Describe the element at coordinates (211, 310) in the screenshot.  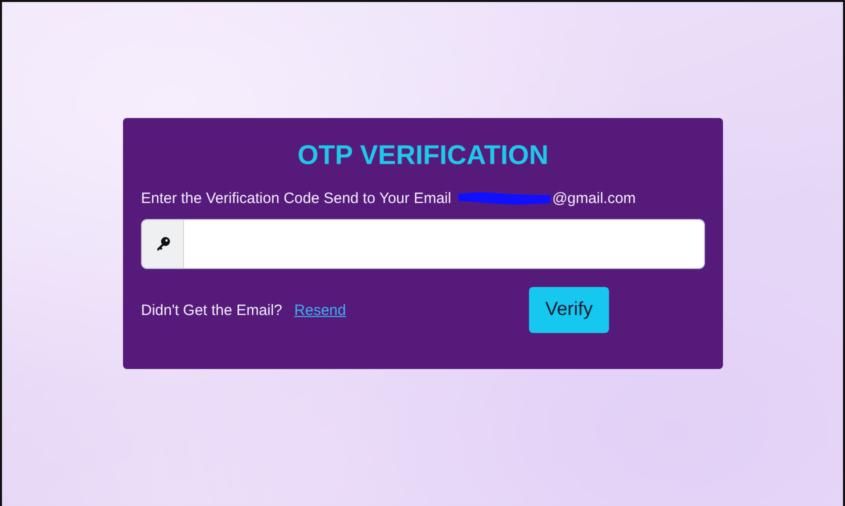
I see `resend-prompt: Didn't Get the Email?` at that location.